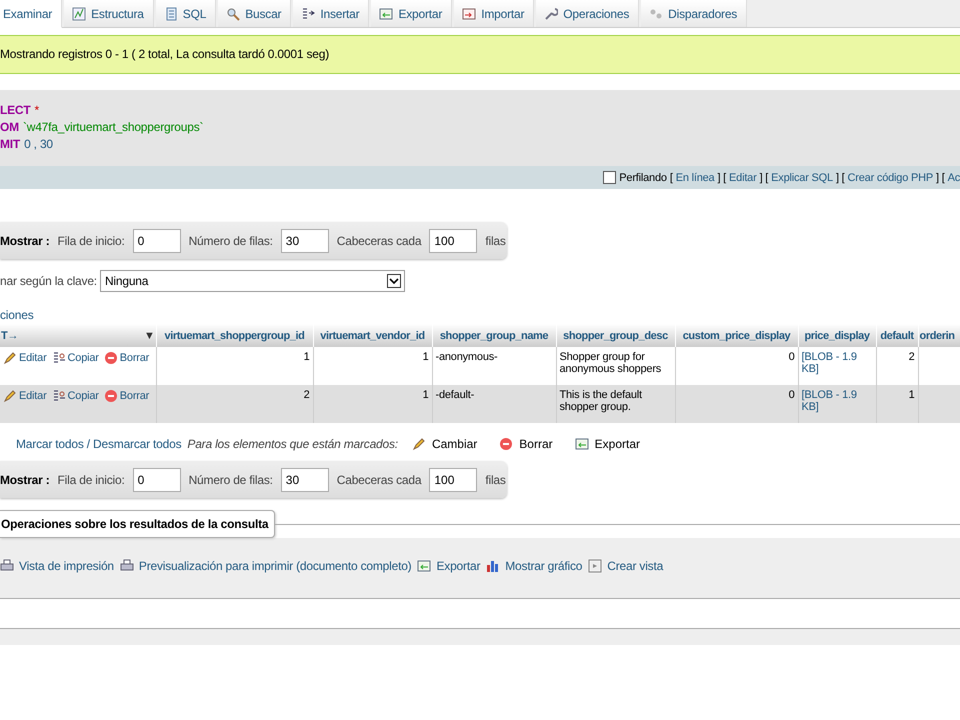 The width and height of the screenshot is (960, 720). I want to click on sql-keyword: MIT, so click(10, 144).